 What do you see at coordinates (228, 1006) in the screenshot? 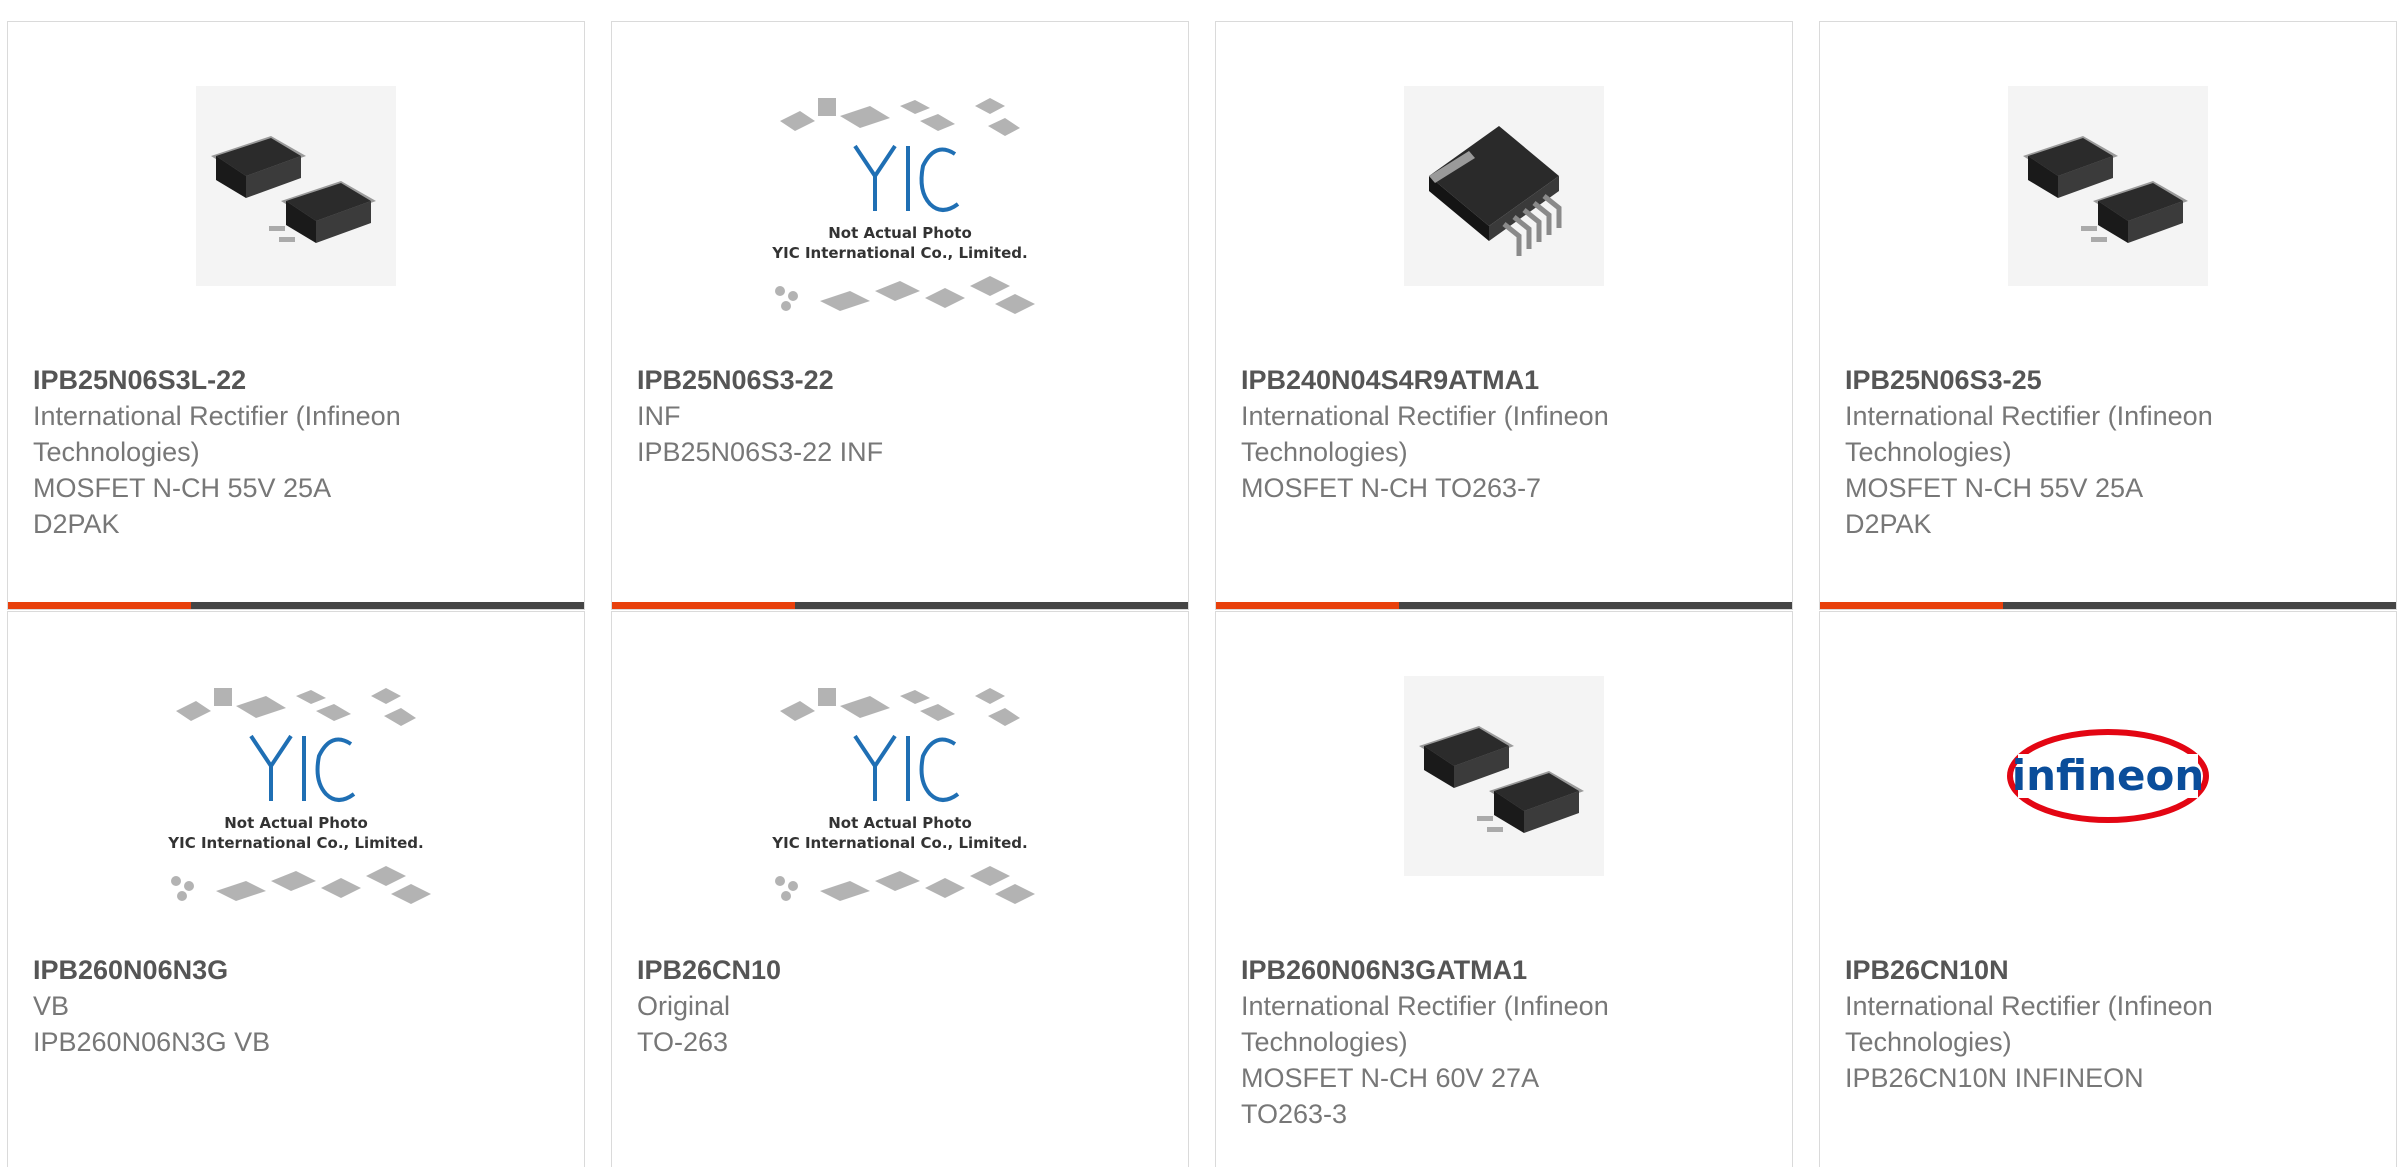
I see `product-info: IPB260N06N3G VB IPB260N06N3G VB` at bounding box center [228, 1006].